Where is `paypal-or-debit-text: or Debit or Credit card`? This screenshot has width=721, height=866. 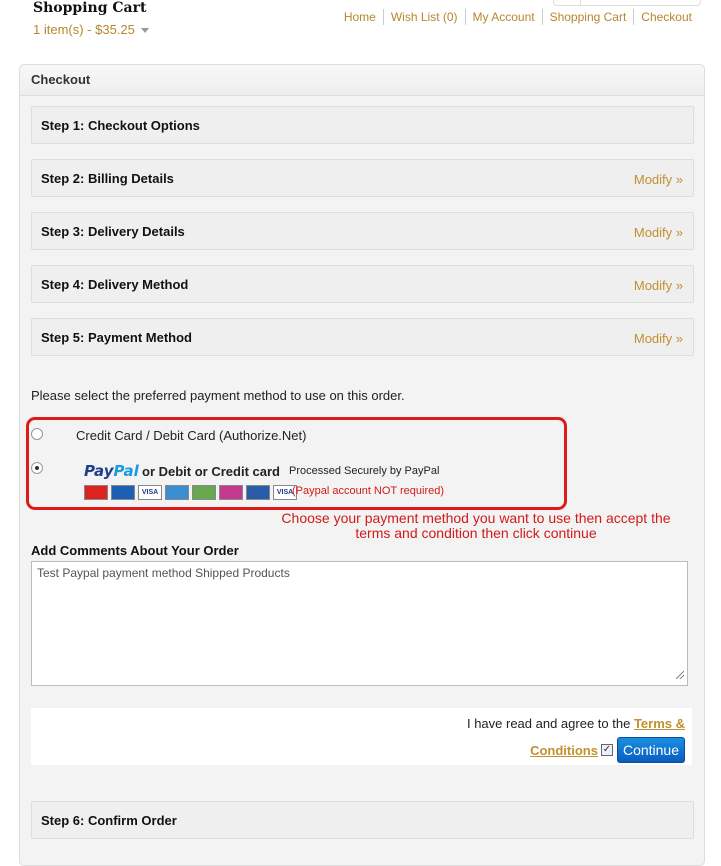 paypal-or-debit-text: or Debit or Credit card is located at coordinates (211, 471).